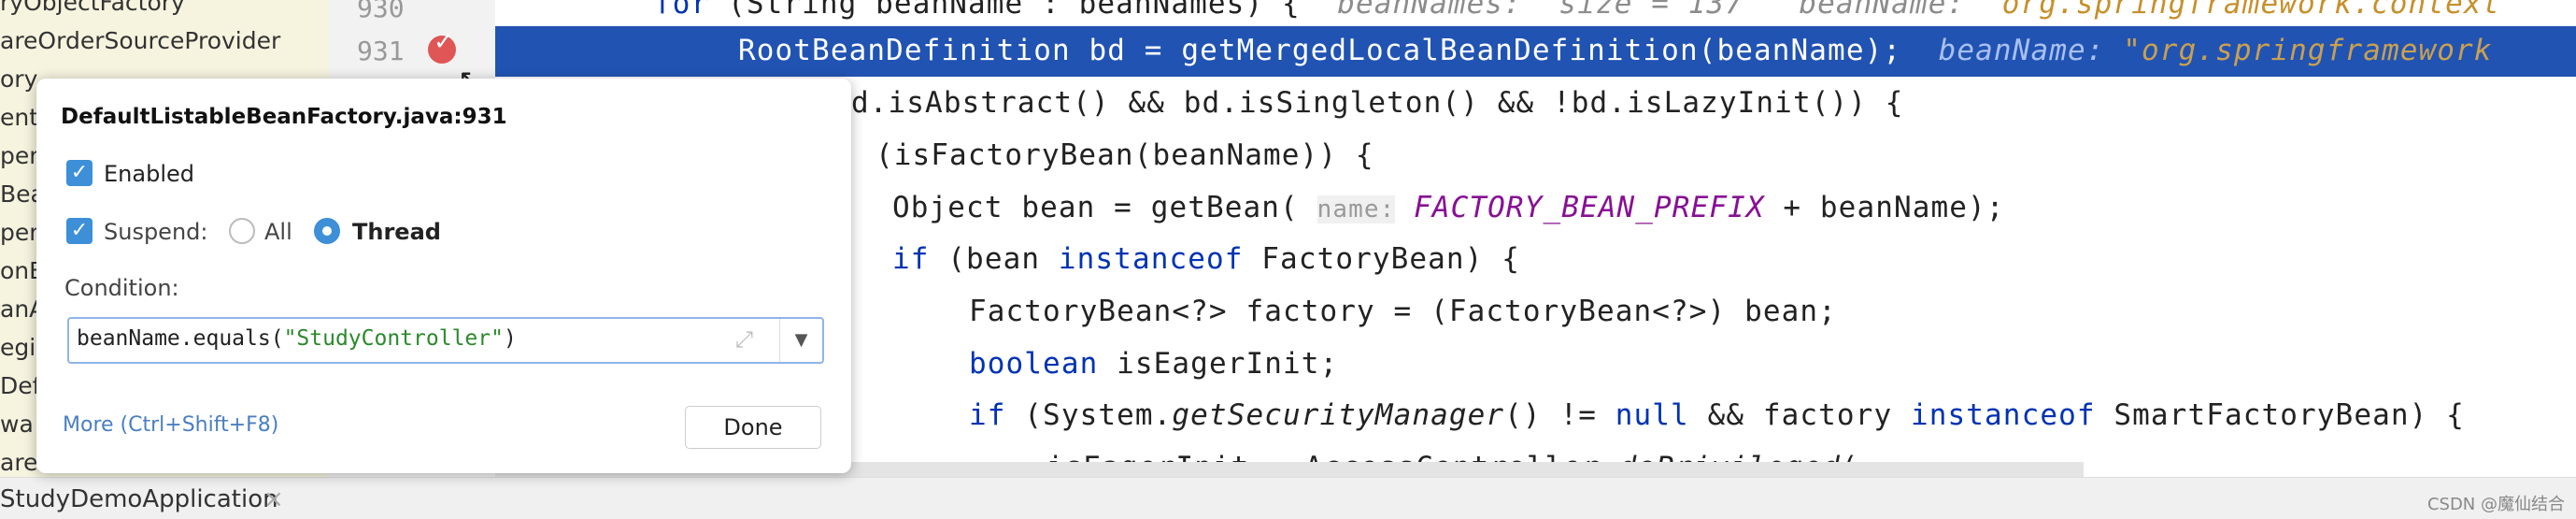 The image size is (2576, 519). I want to click on code-token: FactoryBean) {, so click(1381, 259).